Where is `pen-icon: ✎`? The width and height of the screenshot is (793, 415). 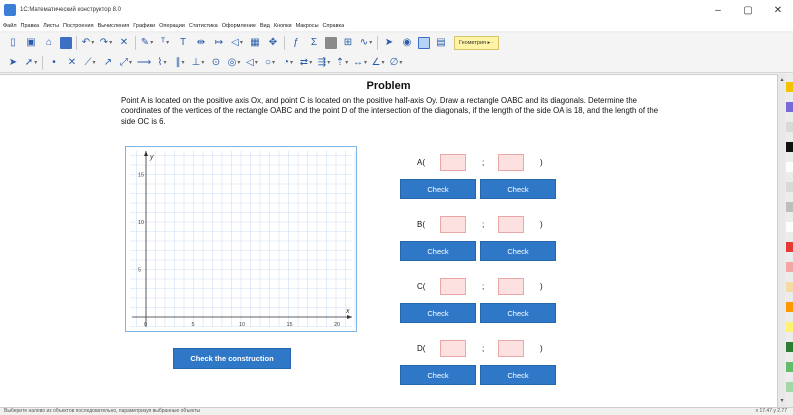
pen-icon: ✎ is located at coordinates (147, 43).